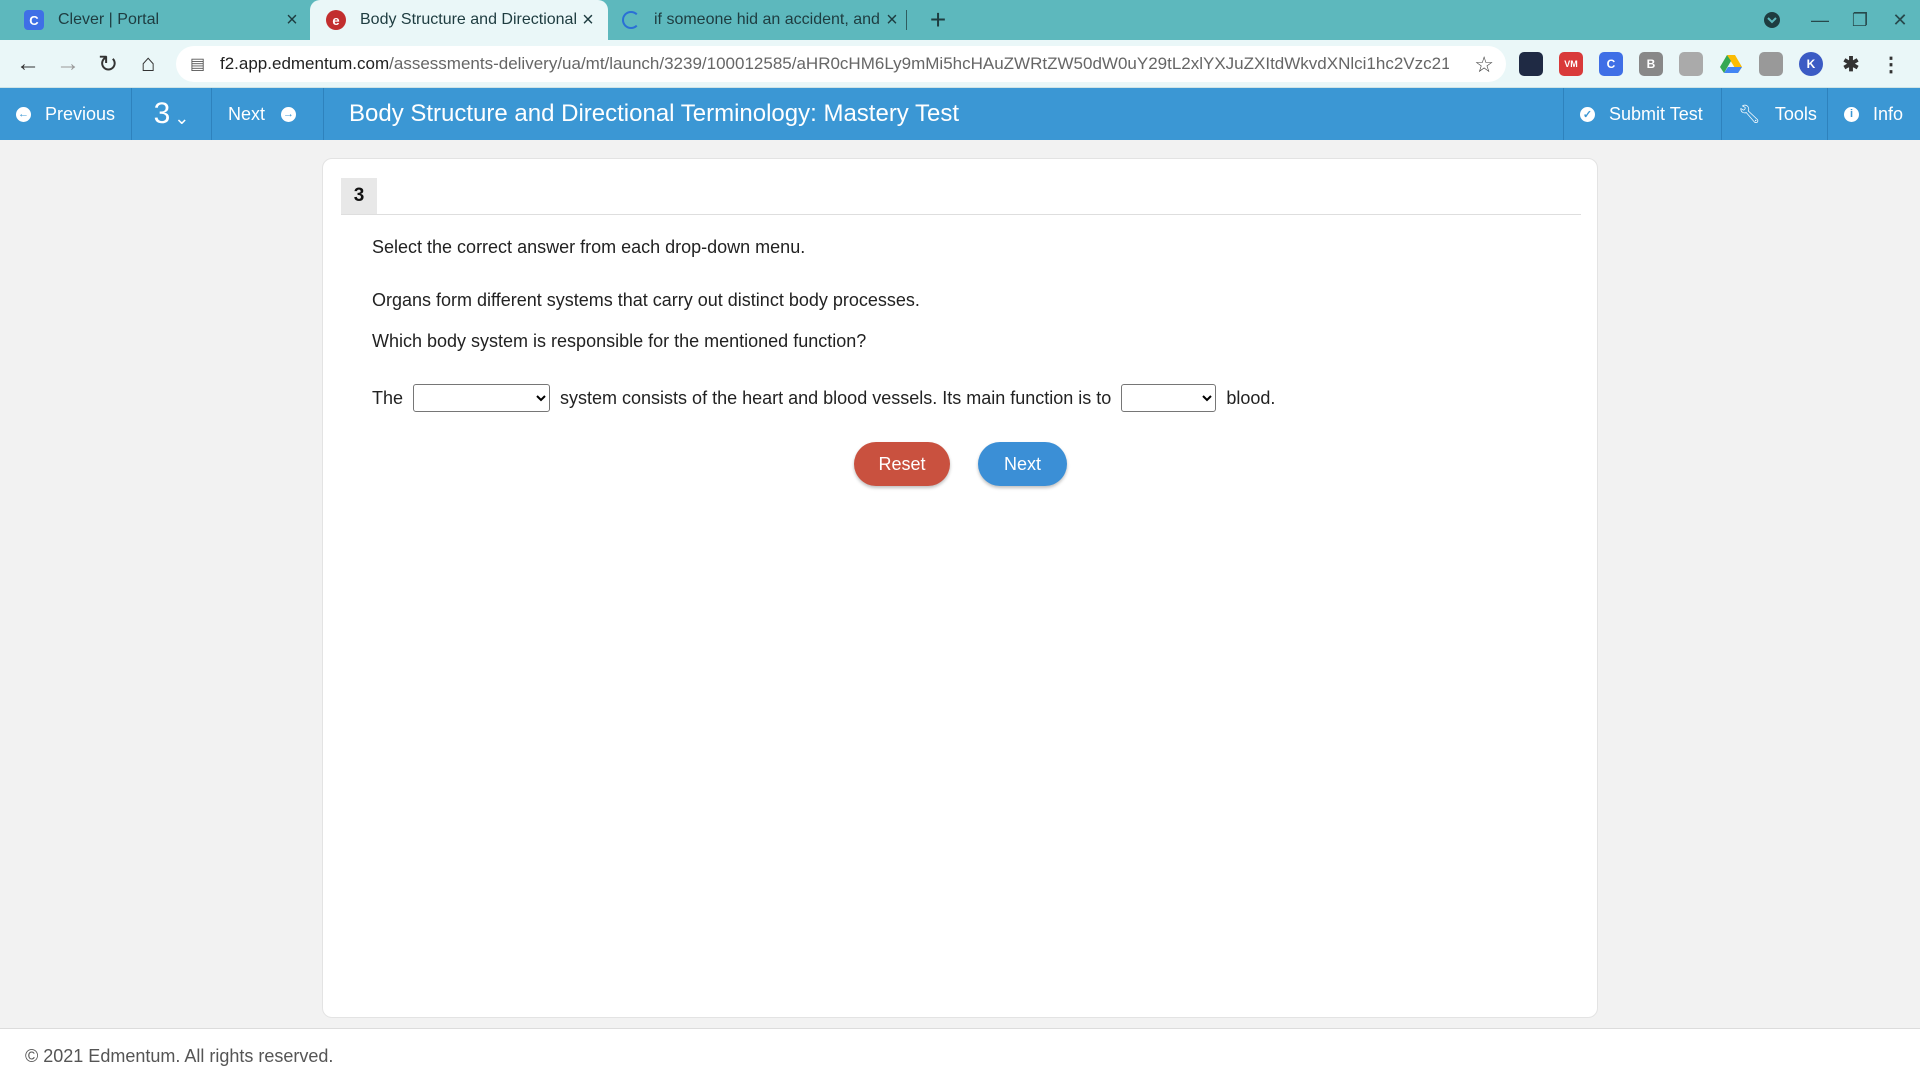 The width and height of the screenshot is (1920, 1080). Describe the element at coordinates (1251, 397) in the screenshot. I see `sentence-end: blood.` at that location.